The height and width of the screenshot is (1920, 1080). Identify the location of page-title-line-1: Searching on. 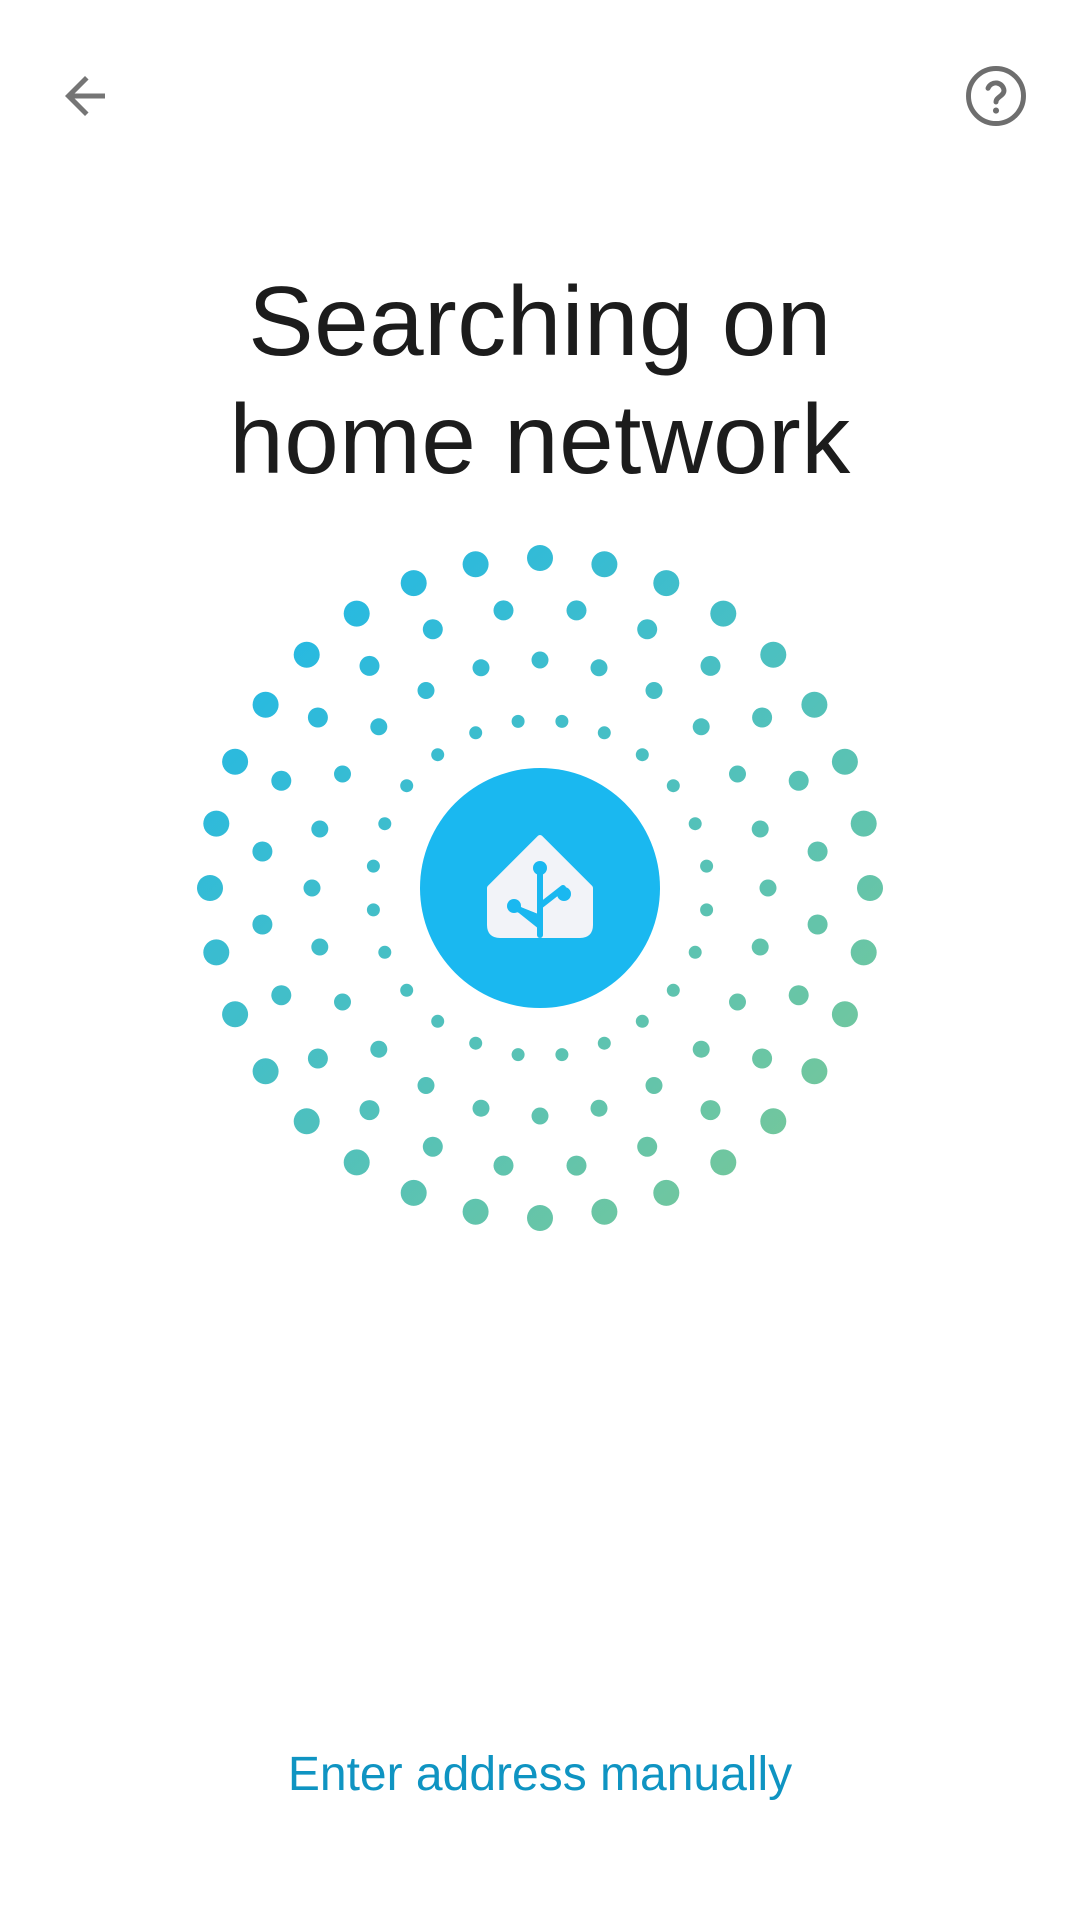
(540, 321).